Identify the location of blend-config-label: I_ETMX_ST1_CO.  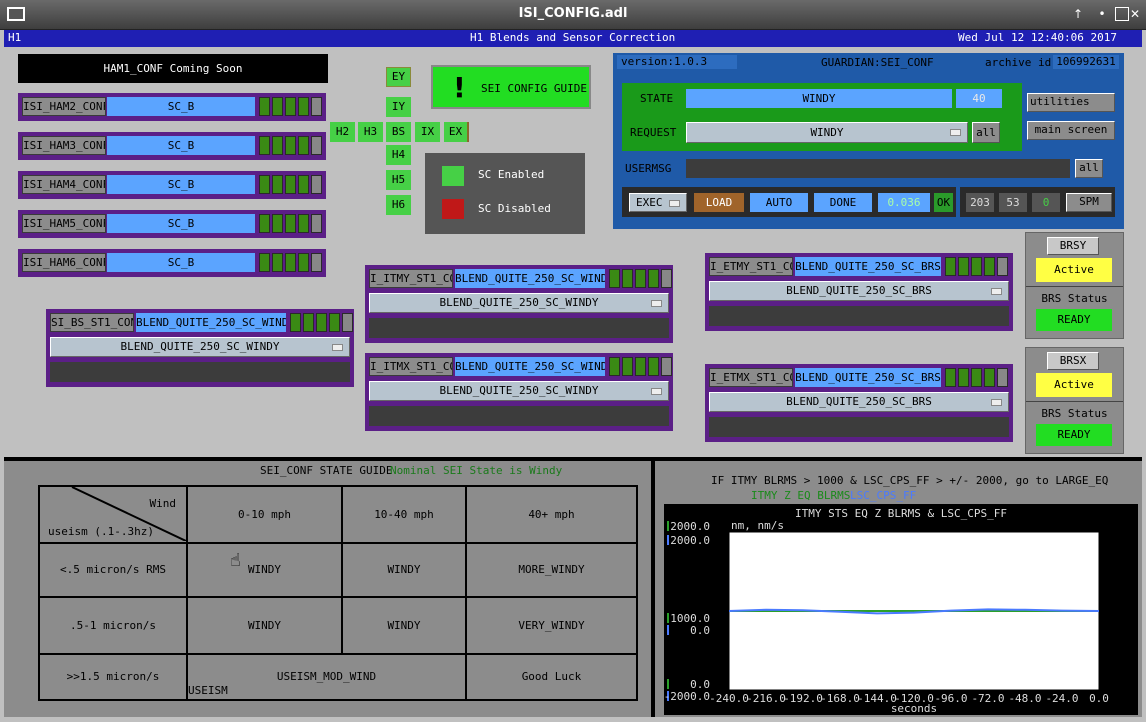
(751, 377).